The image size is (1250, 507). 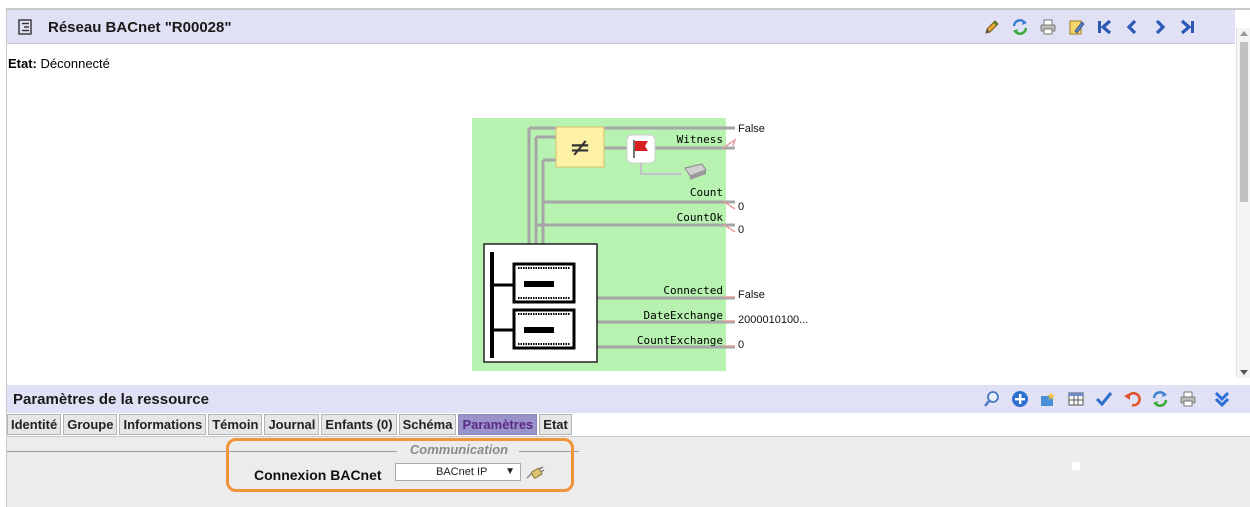 I want to click on tab-parametres: Paramètres, so click(x=498, y=424).